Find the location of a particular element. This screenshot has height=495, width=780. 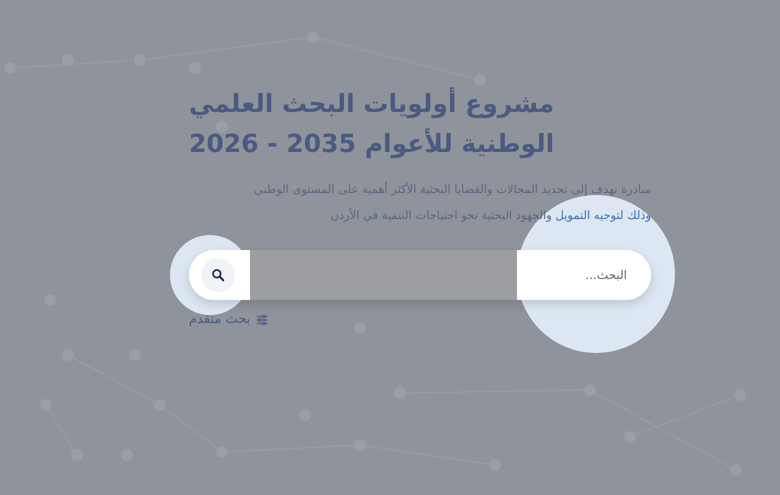

search-icon is located at coordinates (218, 275).